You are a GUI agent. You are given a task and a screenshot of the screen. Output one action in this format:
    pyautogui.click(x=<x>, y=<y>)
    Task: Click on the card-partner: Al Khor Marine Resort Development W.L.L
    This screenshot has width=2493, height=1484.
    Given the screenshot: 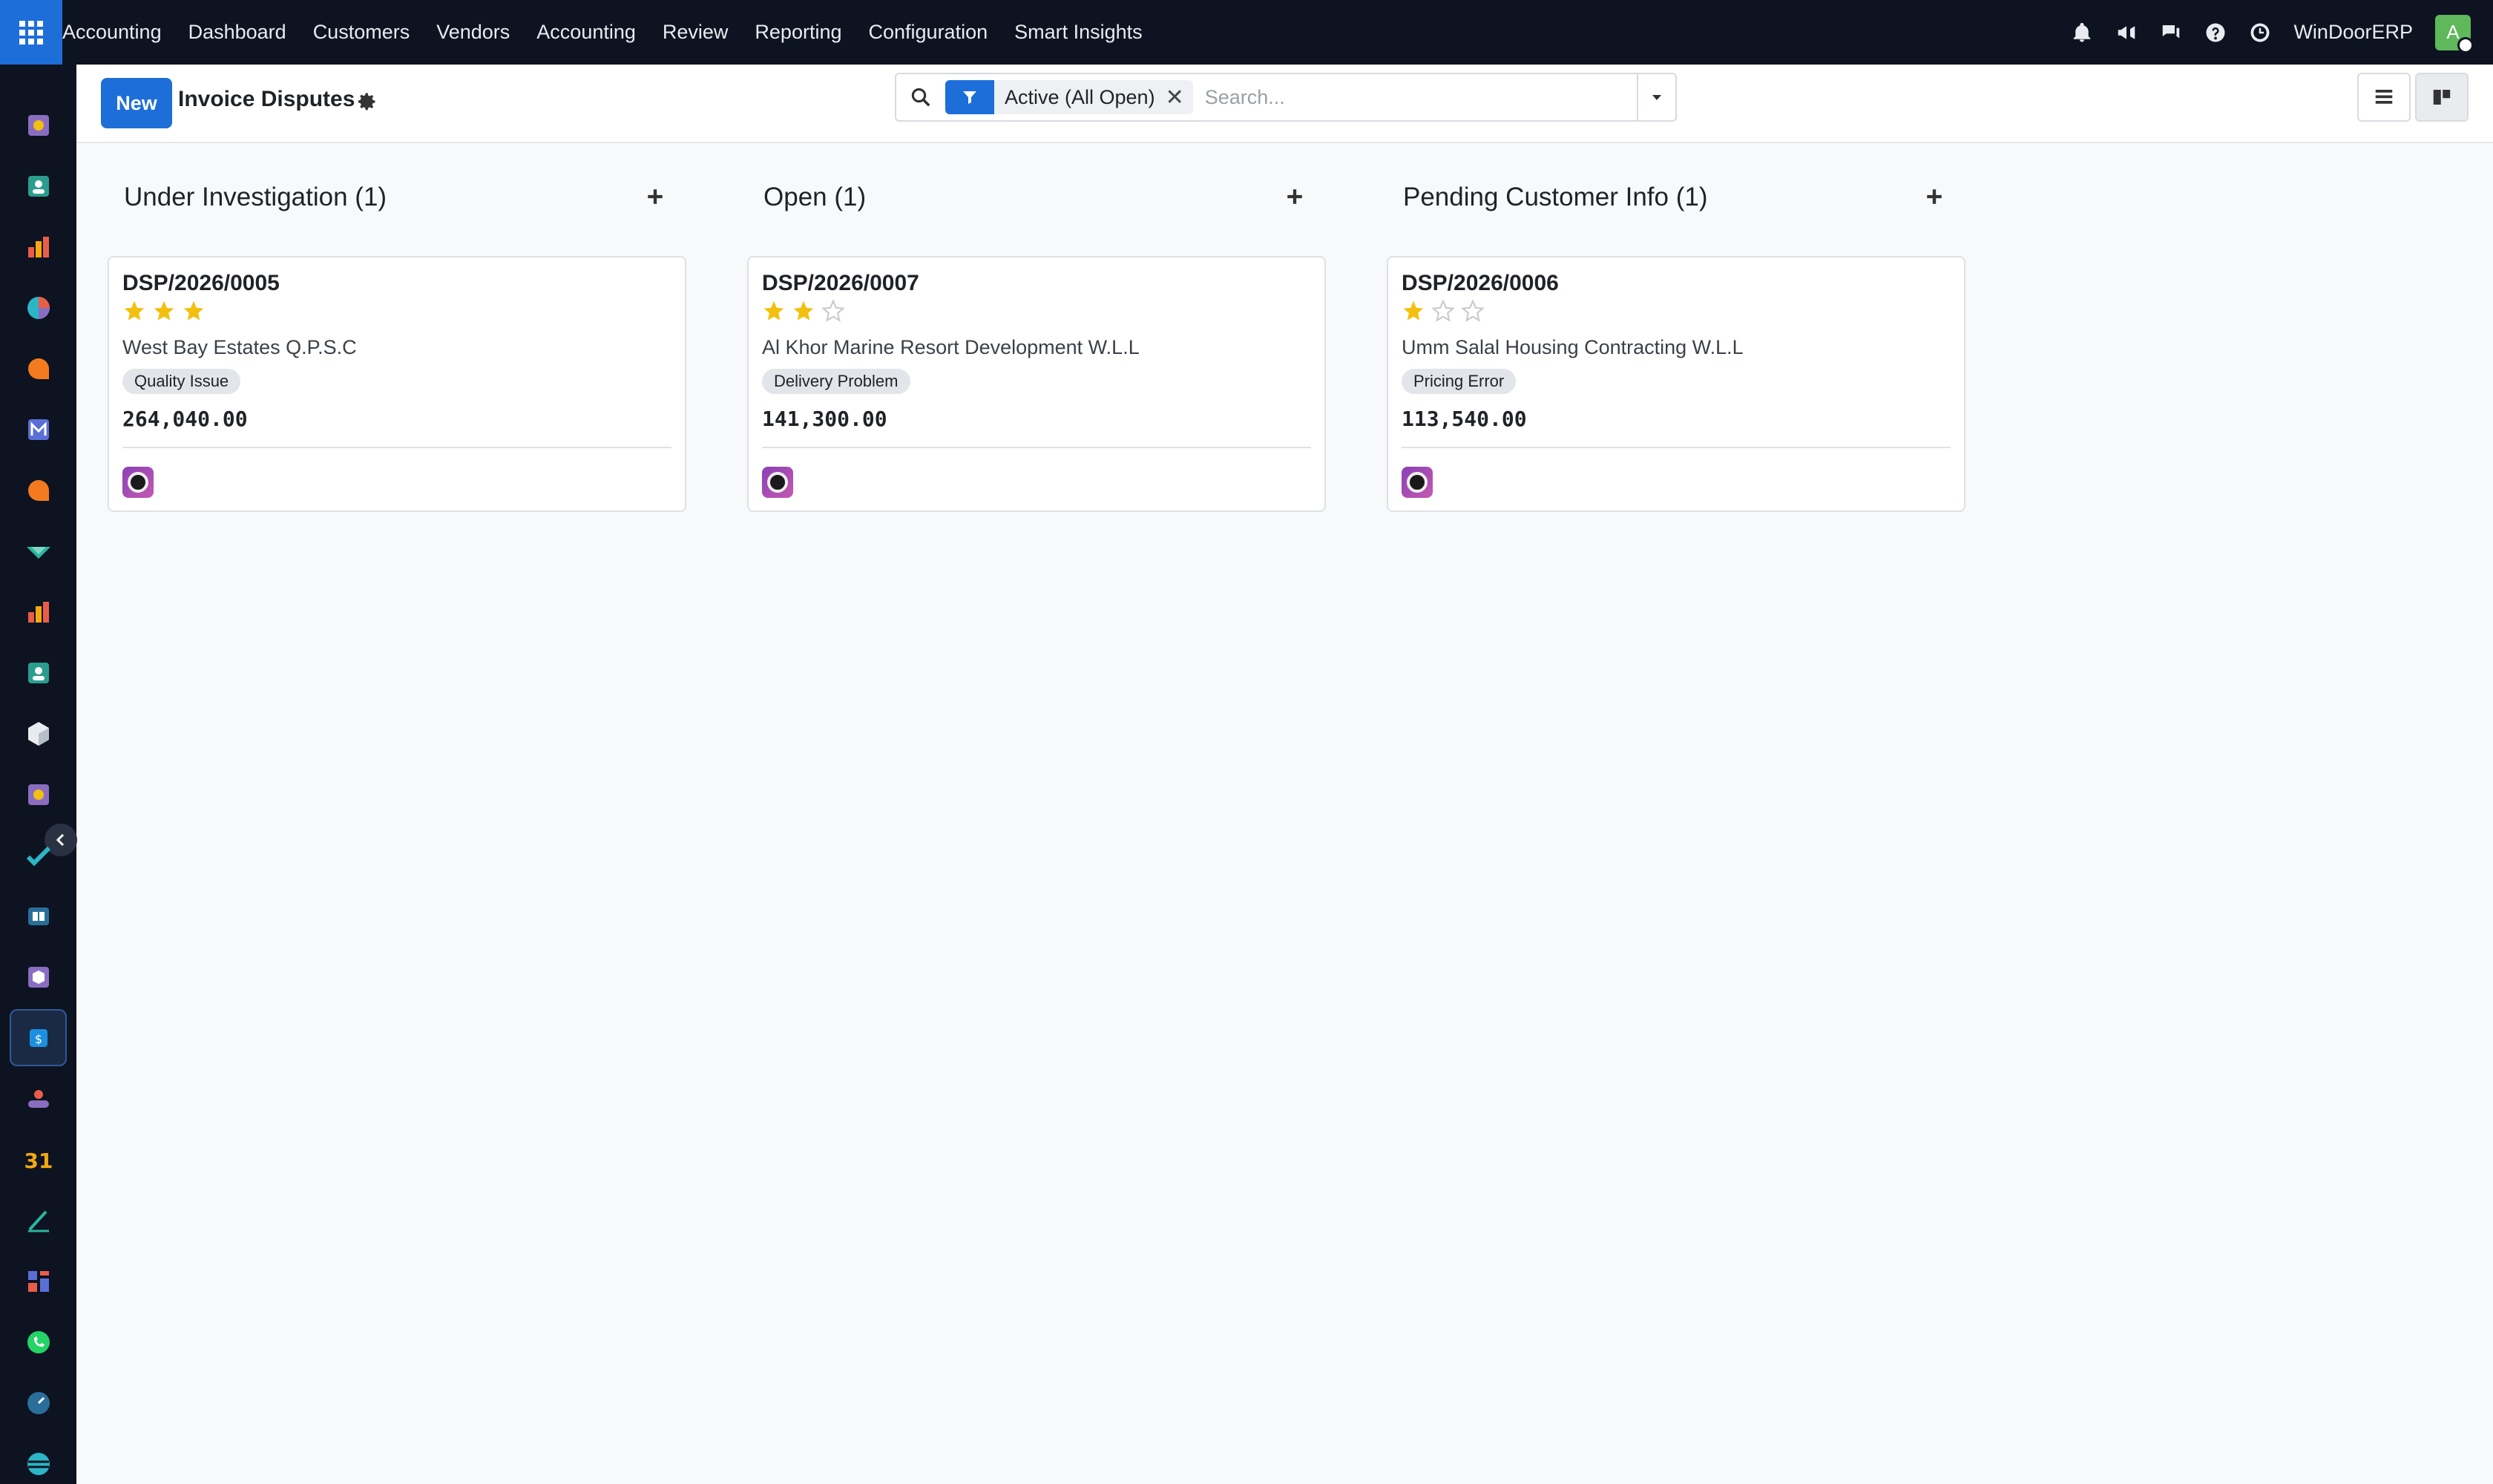 What is the action you would take?
    pyautogui.click(x=951, y=347)
    